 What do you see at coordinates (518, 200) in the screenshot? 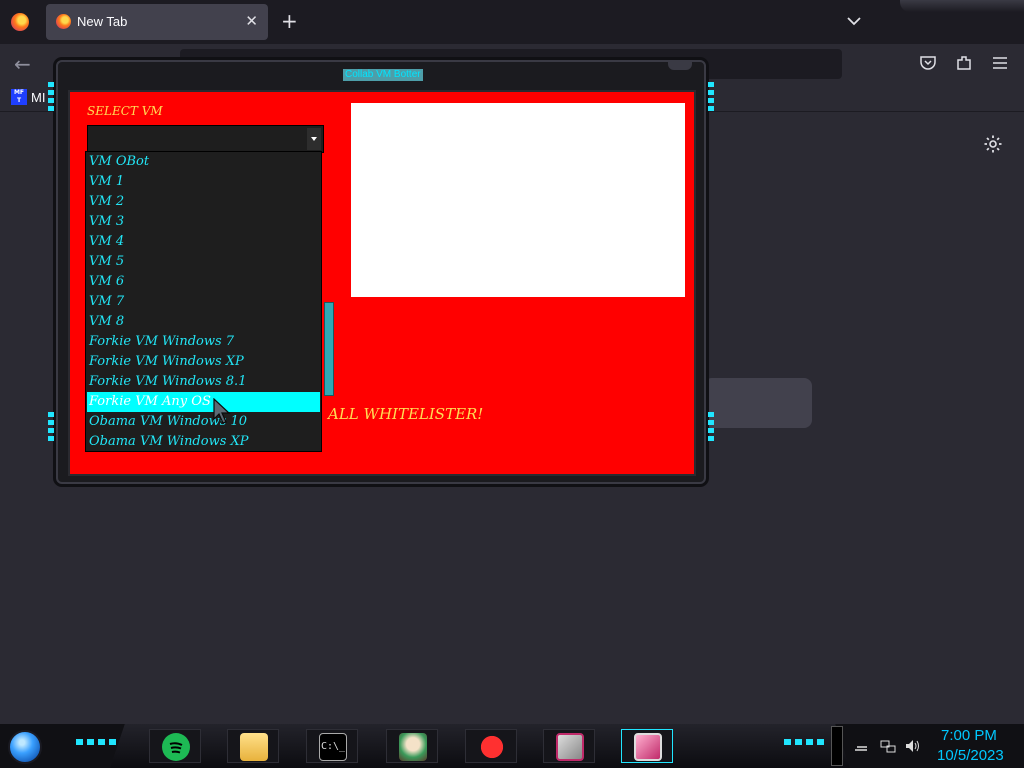
I see `skull-image` at bounding box center [518, 200].